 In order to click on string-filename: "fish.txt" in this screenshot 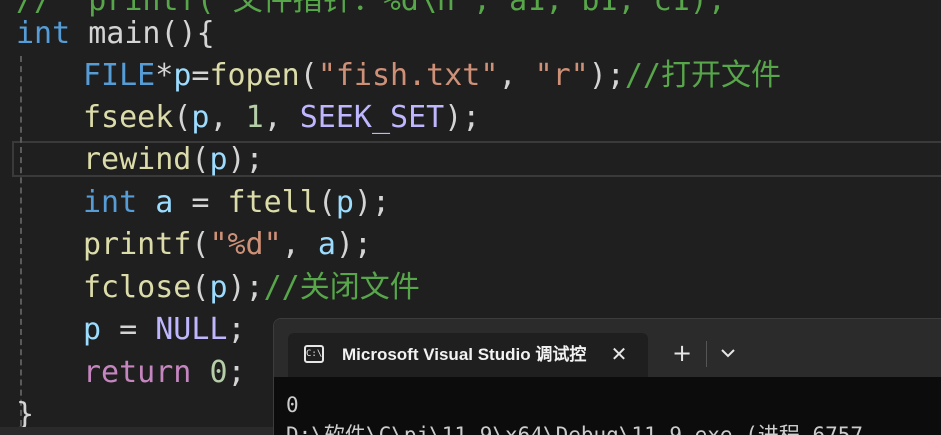, I will do `click(408, 75)`.